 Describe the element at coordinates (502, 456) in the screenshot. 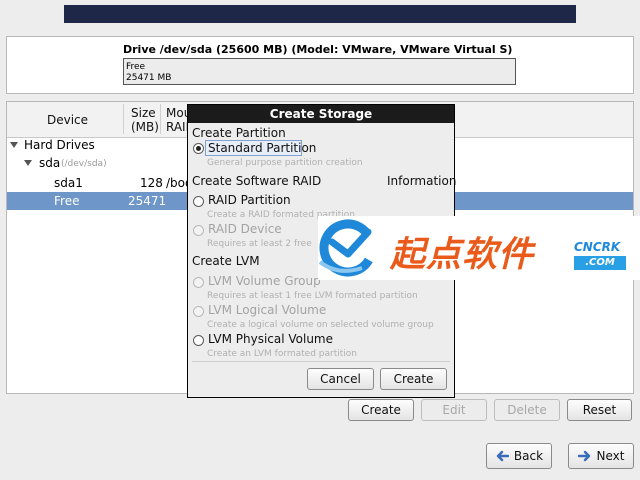

I see `arrow-left-icon` at that location.